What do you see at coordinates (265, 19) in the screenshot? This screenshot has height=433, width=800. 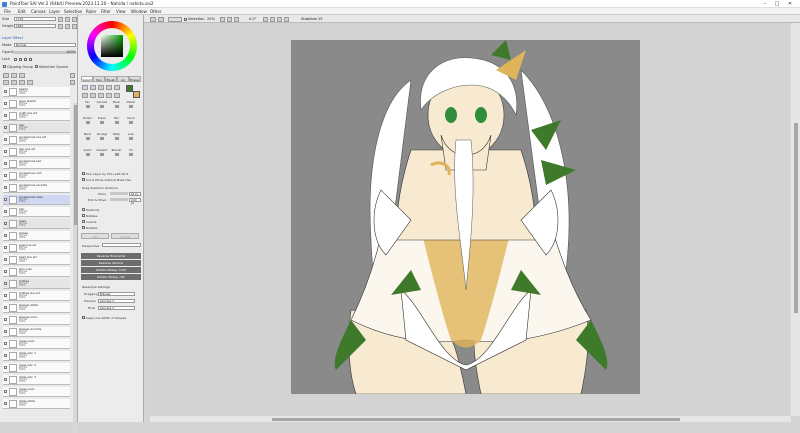 I see `rotate-left-button` at bounding box center [265, 19].